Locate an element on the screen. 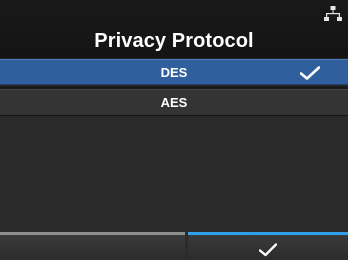  page-title: Privacy Protocol is located at coordinates (174, 41).